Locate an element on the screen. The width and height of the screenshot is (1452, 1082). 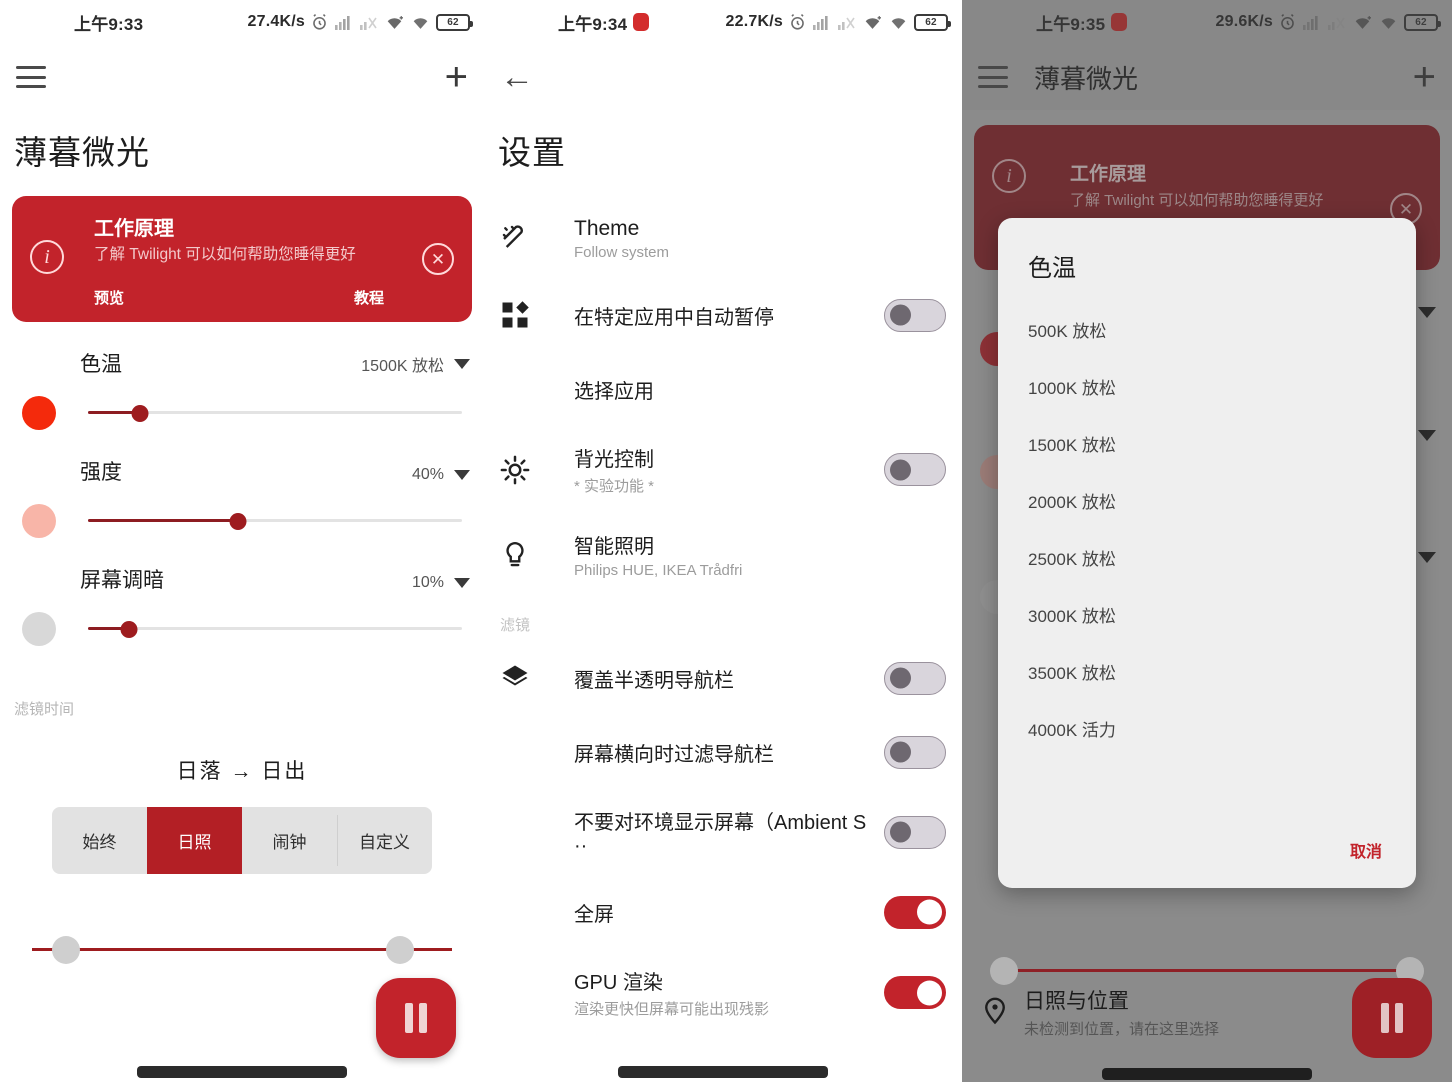
dialog-title: 色温 is located at coordinates (1052, 268).